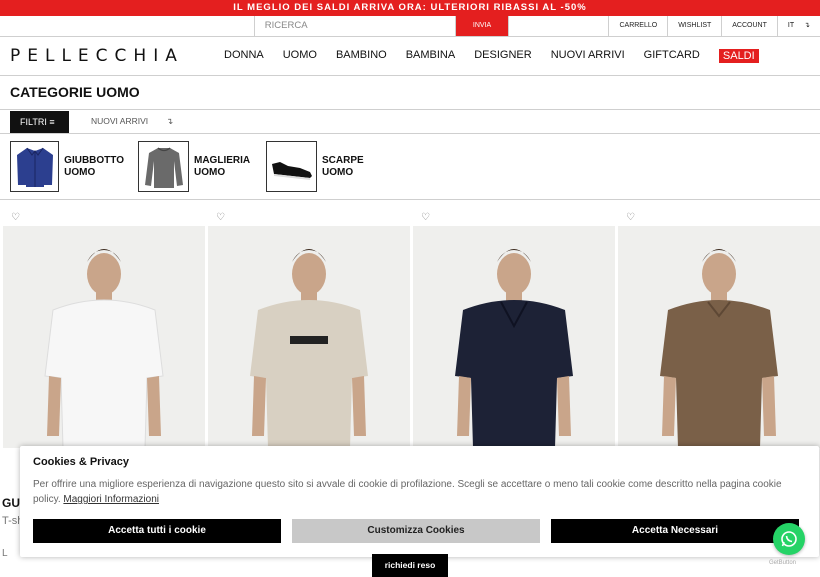  What do you see at coordinates (52, 121) in the screenshot?
I see `filter-icon: ≡` at bounding box center [52, 121].